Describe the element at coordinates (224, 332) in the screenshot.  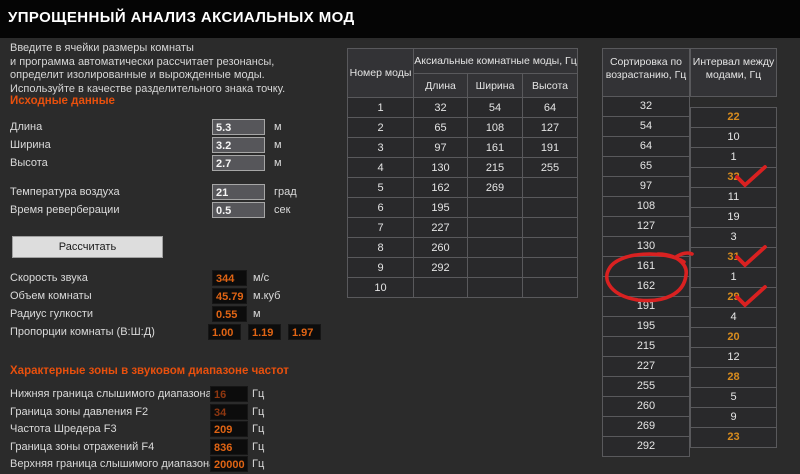
I see `output-room-proportions: 1.00` at that location.